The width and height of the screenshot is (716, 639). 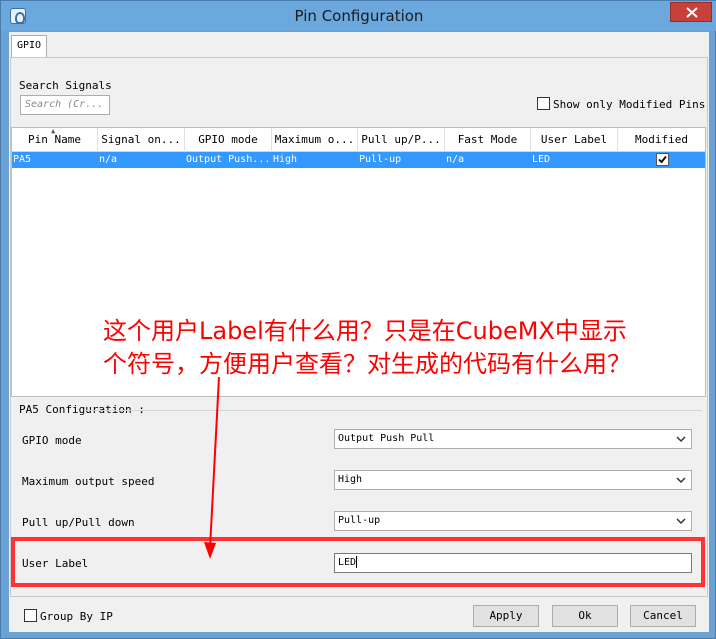 What do you see at coordinates (574, 140) in the screenshot?
I see `column-header-user-label: User Label` at bounding box center [574, 140].